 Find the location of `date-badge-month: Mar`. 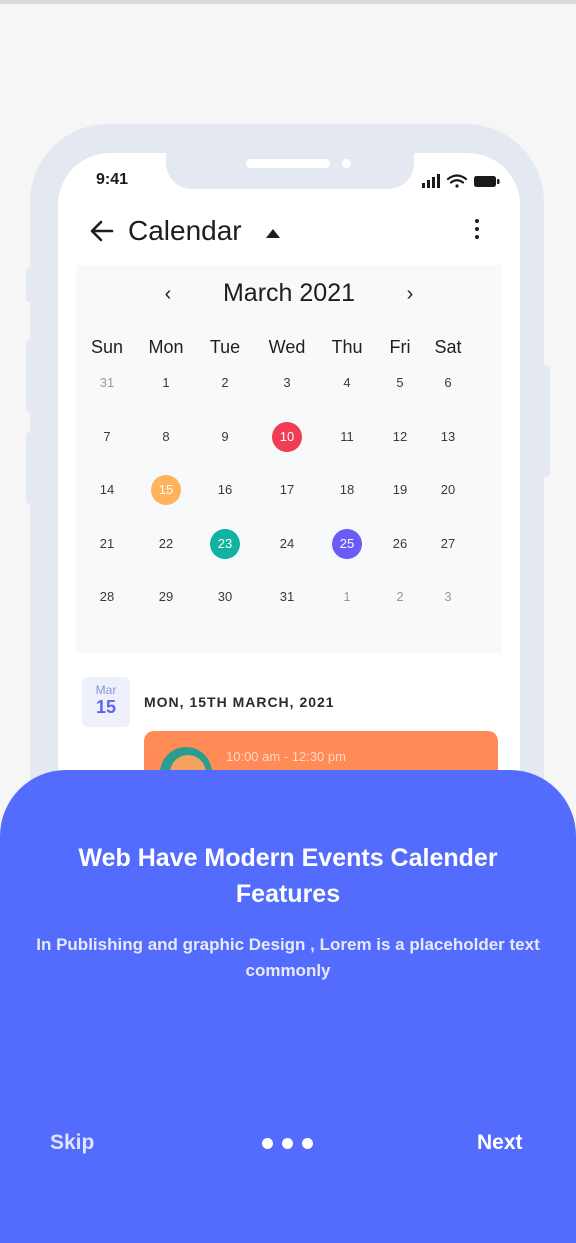

date-badge-month: Mar is located at coordinates (106, 690).